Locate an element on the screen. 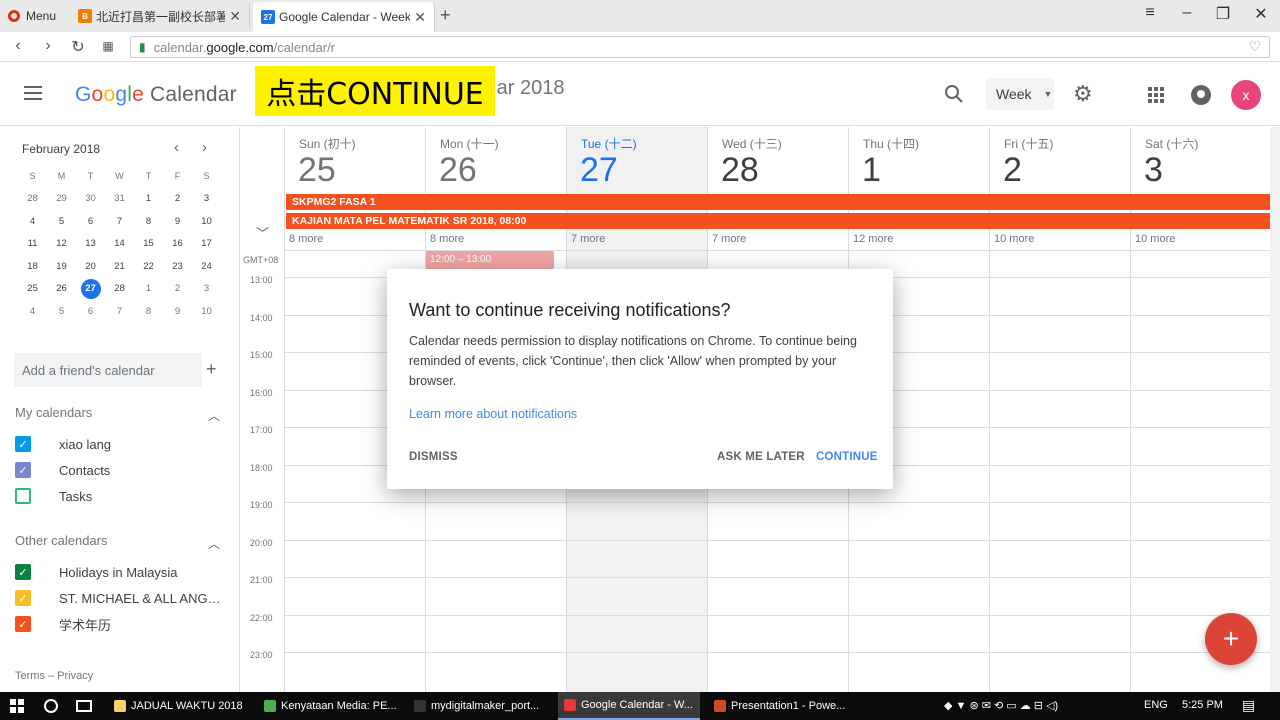 The width and height of the screenshot is (1280, 720). mini-day: 15 is located at coordinates (148, 243).